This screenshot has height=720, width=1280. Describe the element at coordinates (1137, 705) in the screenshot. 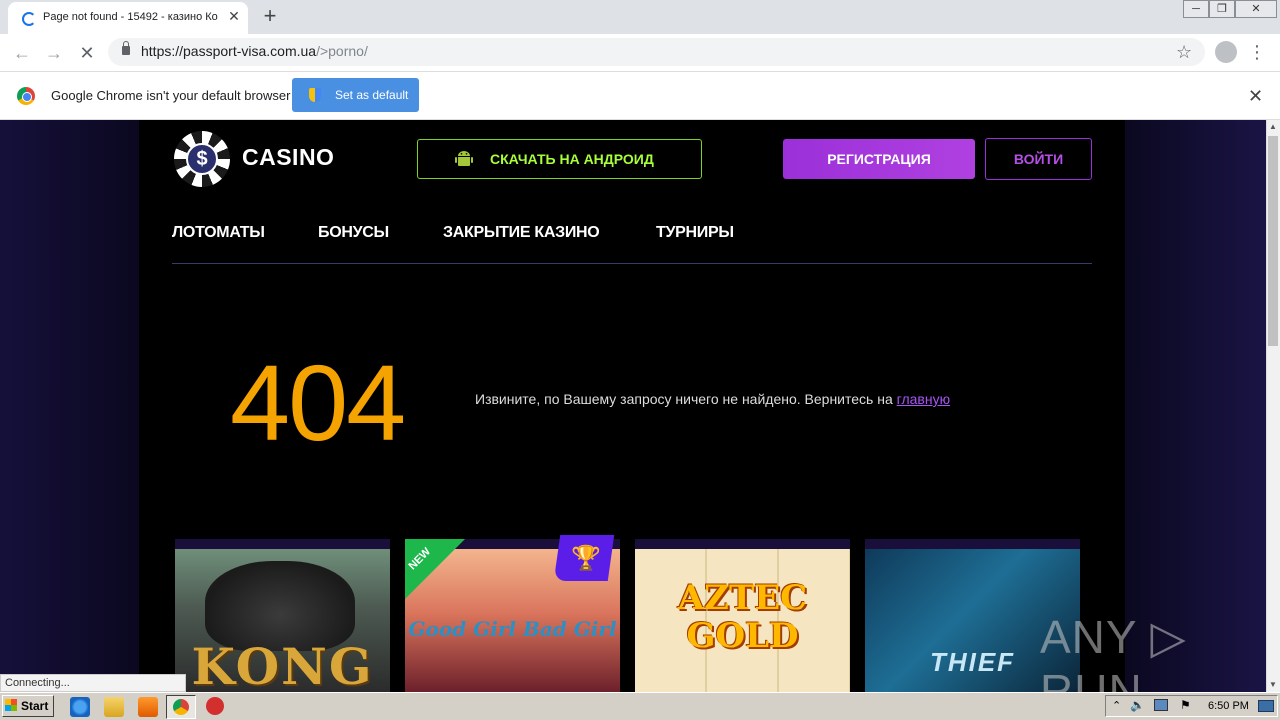

I see `volume-icon: 🔈` at that location.